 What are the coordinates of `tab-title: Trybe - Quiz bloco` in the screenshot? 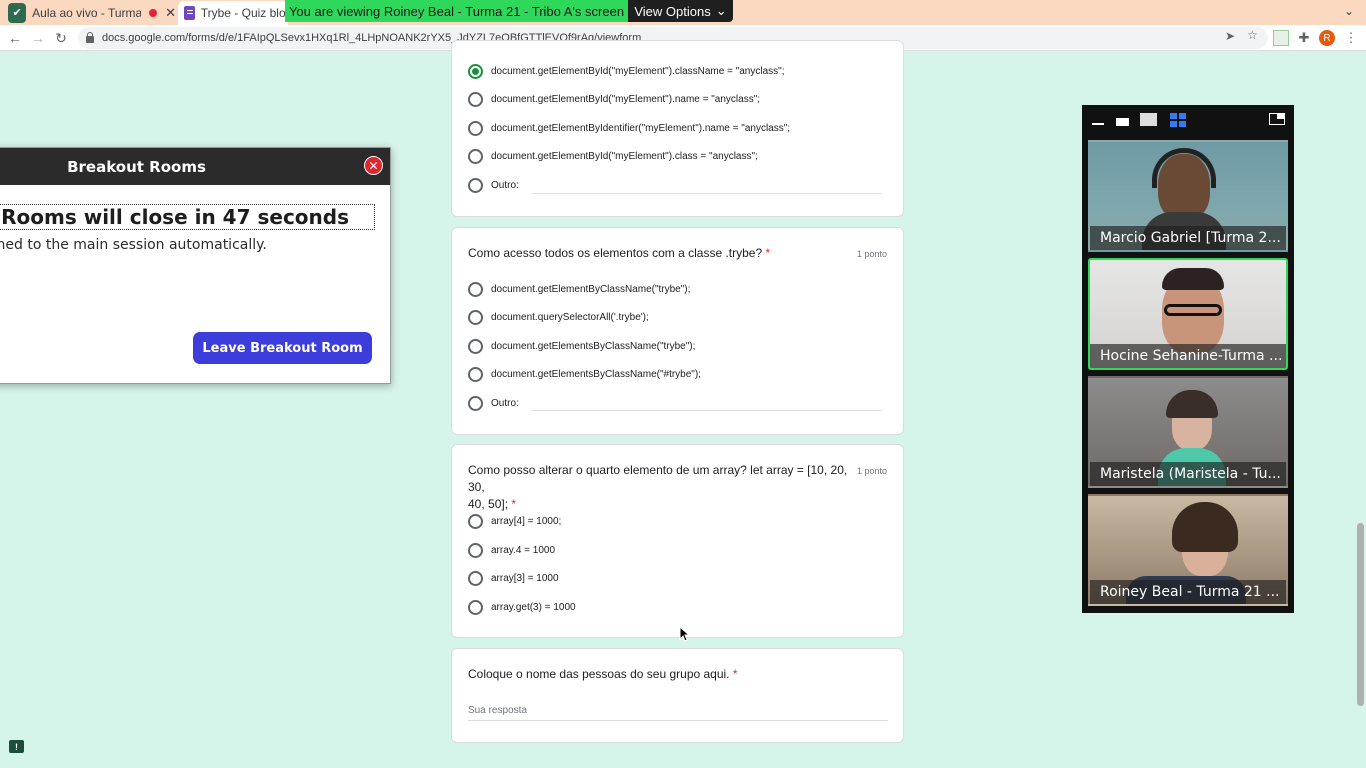 It's located at (244, 13).